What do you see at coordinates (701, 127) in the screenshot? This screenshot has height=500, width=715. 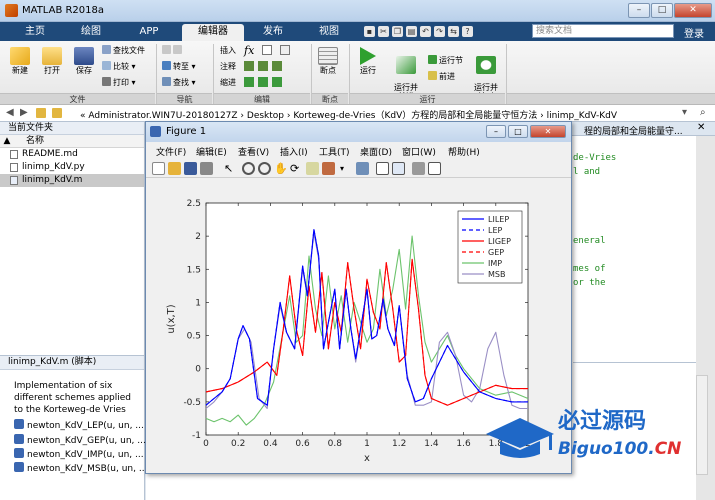 I see `editor-tab-close-icon: ✕` at bounding box center [701, 127].